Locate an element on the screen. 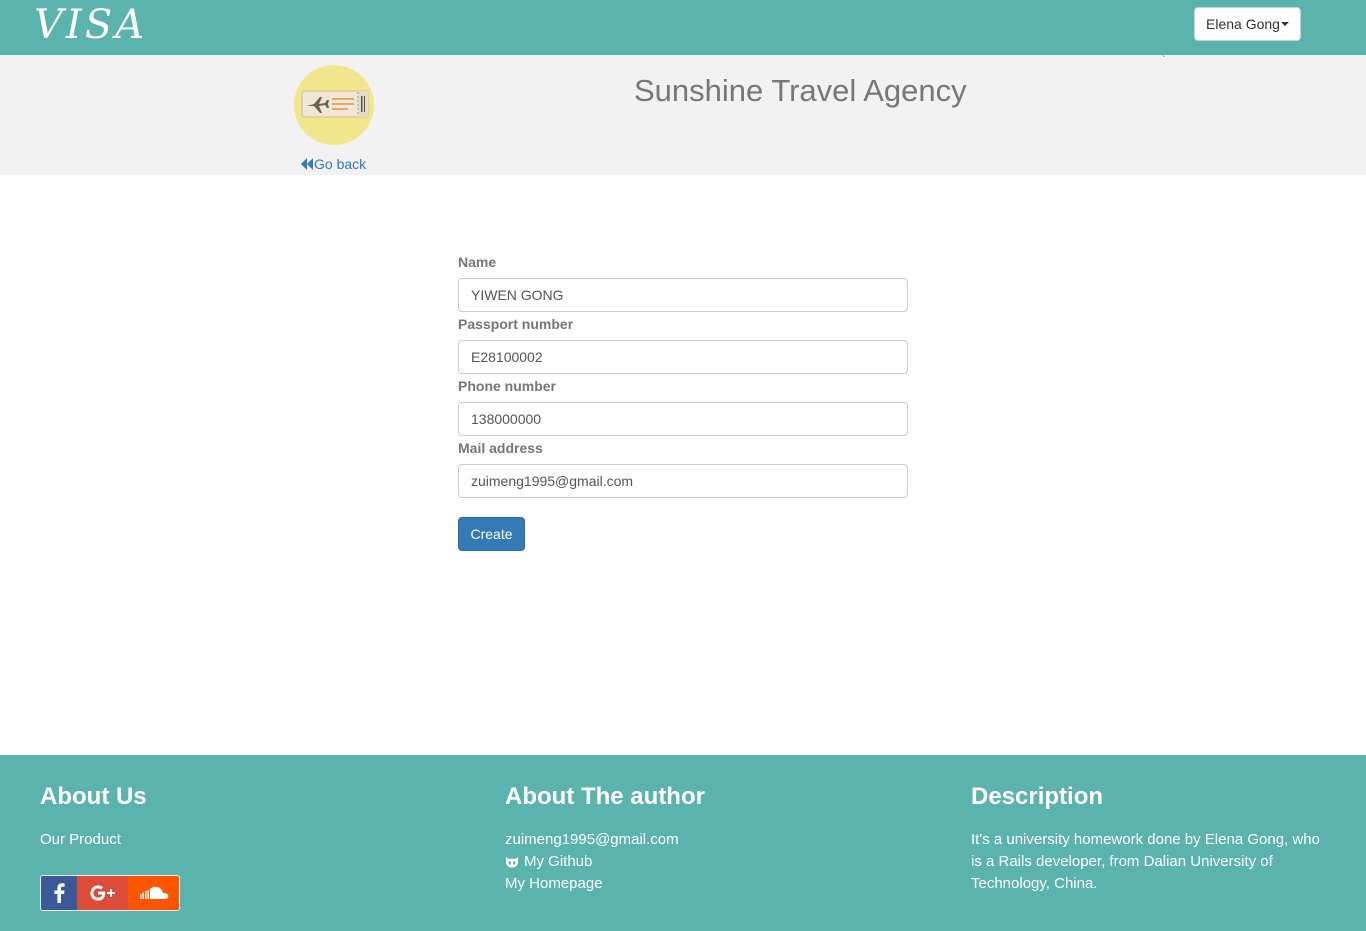 This screenshot has height=931, width=1366. caret-down-icon is located at coordinates (1284, 24).